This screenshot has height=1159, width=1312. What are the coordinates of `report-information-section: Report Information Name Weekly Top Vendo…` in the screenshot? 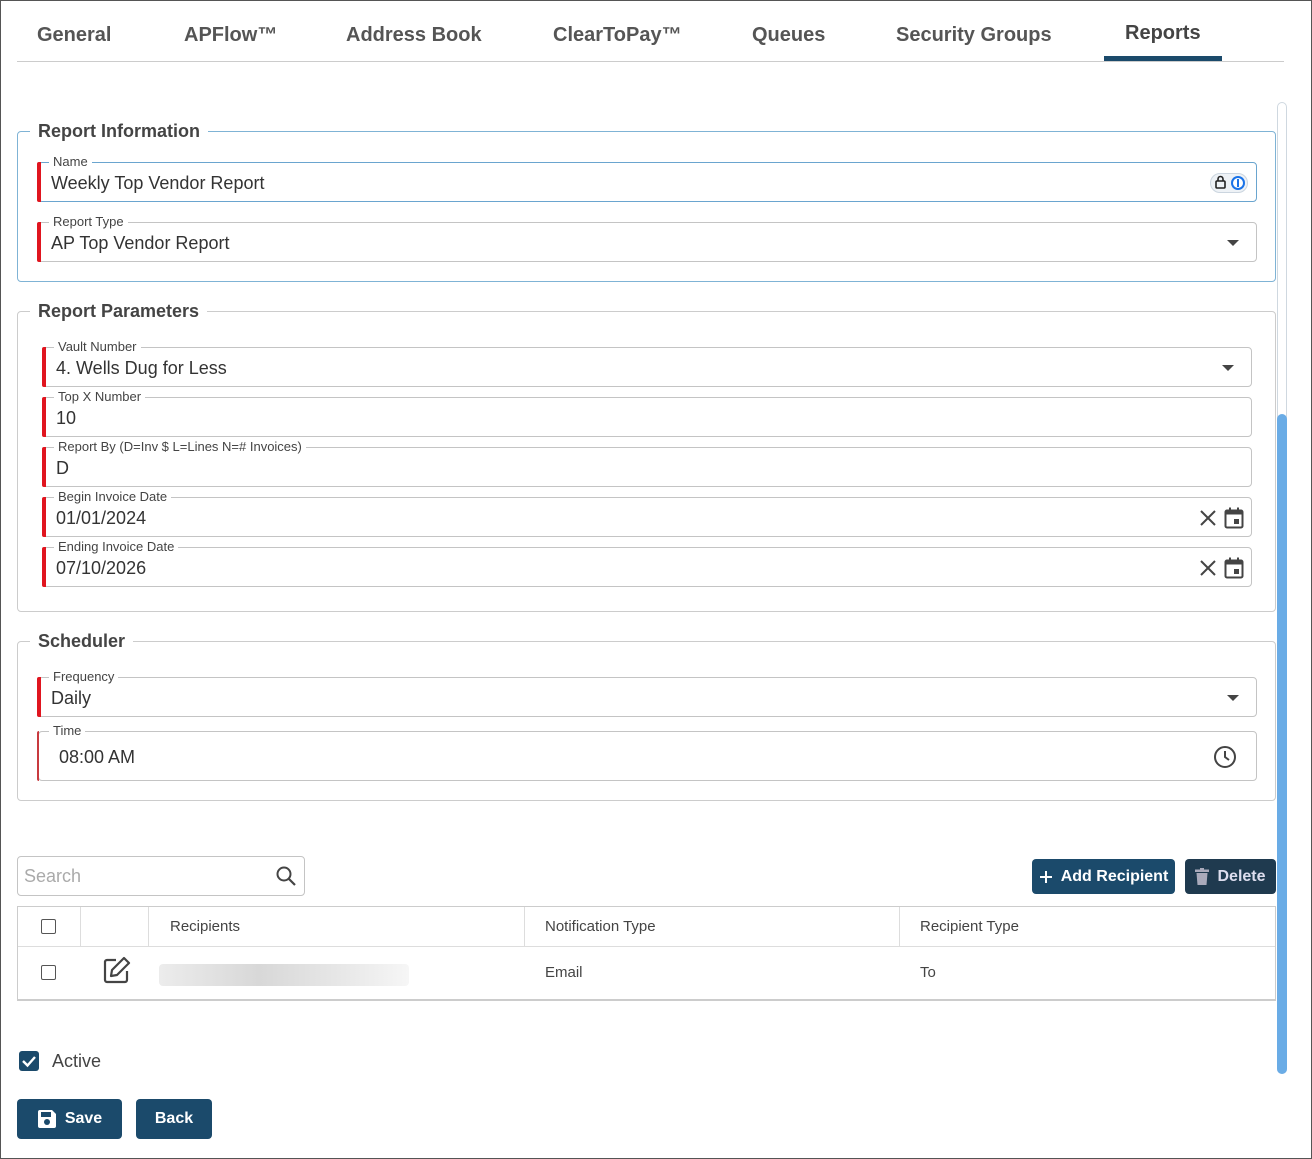 It's located at (646, 201).